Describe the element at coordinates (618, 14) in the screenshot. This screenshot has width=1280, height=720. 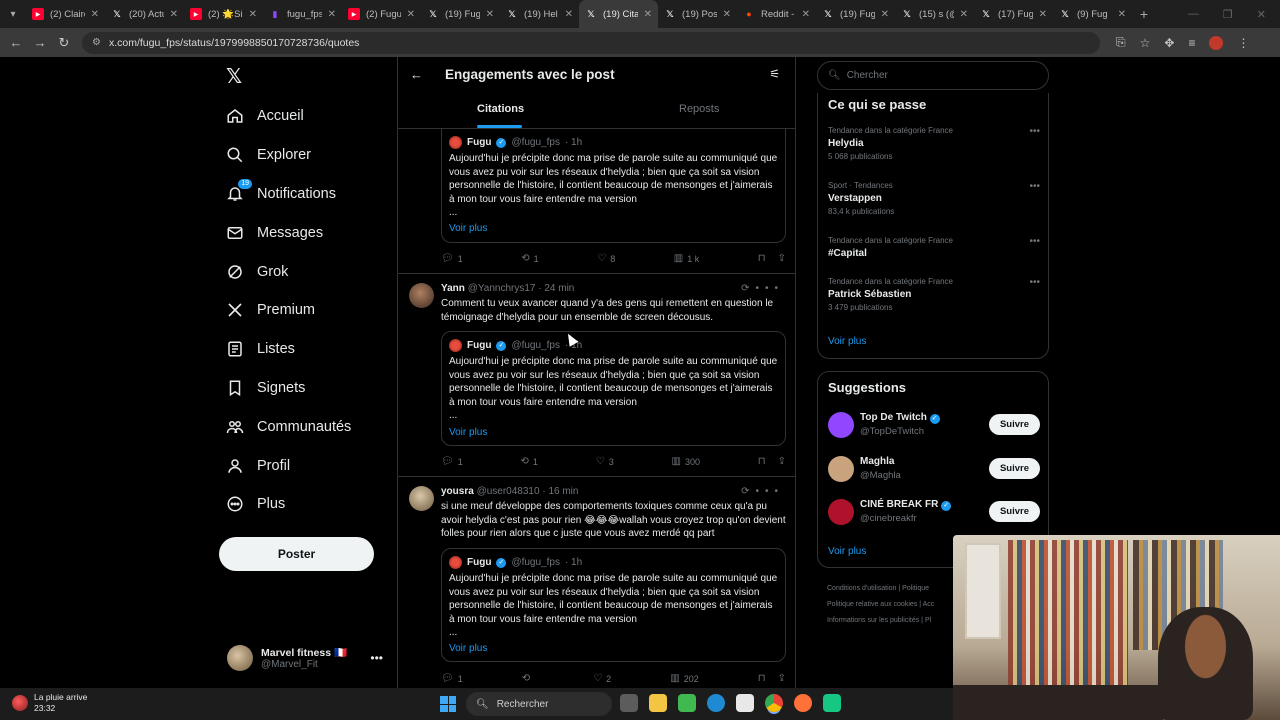
I see `browser-tab: 𝕏 (19) Cita ✕` at that location.